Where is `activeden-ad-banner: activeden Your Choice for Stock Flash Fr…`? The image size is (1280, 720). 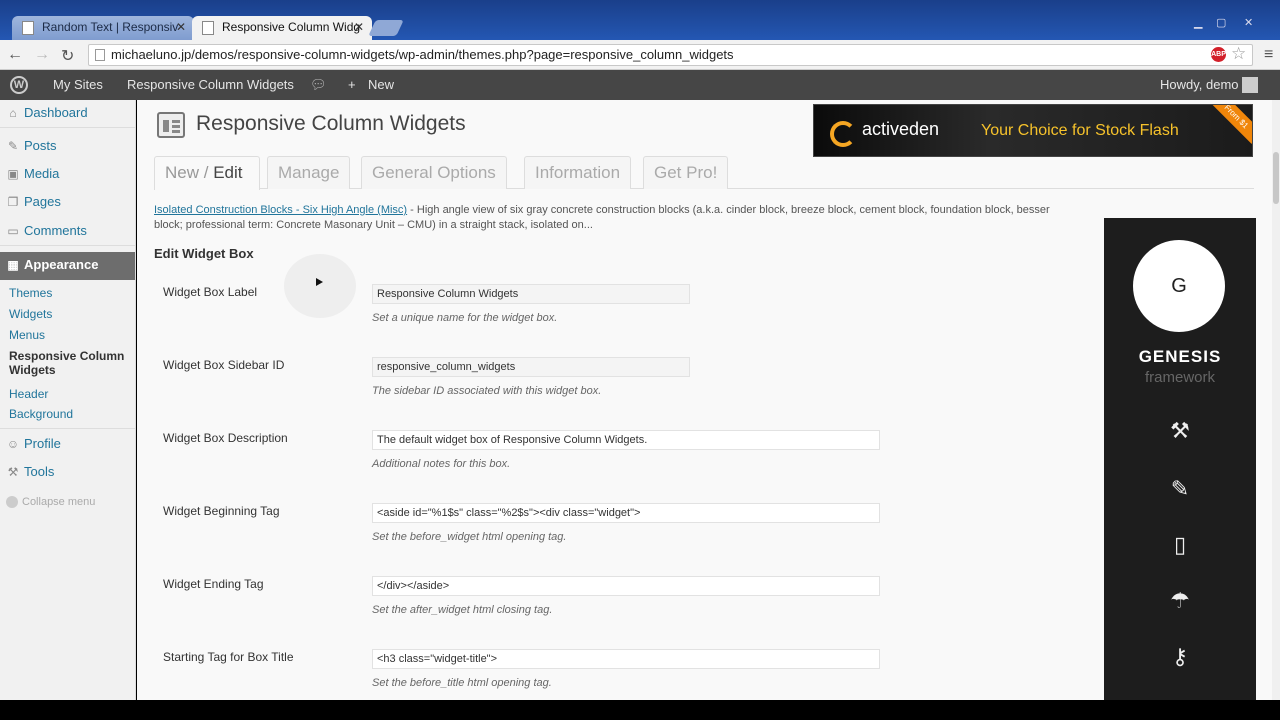
activeden-ad-banner: activeden Your Choice for Stock Flash Fr… is located at coordinates (1033, 130).